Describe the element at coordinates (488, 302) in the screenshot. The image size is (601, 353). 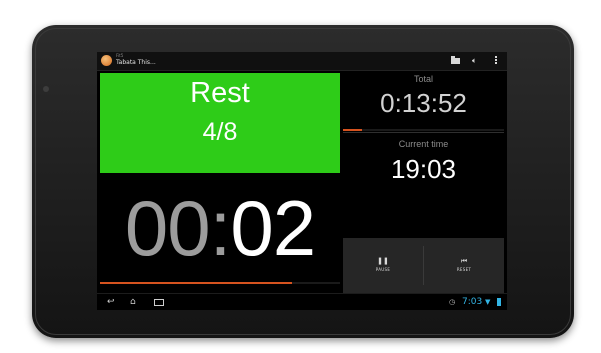
I see `wifi-icon: ▼` at that location.